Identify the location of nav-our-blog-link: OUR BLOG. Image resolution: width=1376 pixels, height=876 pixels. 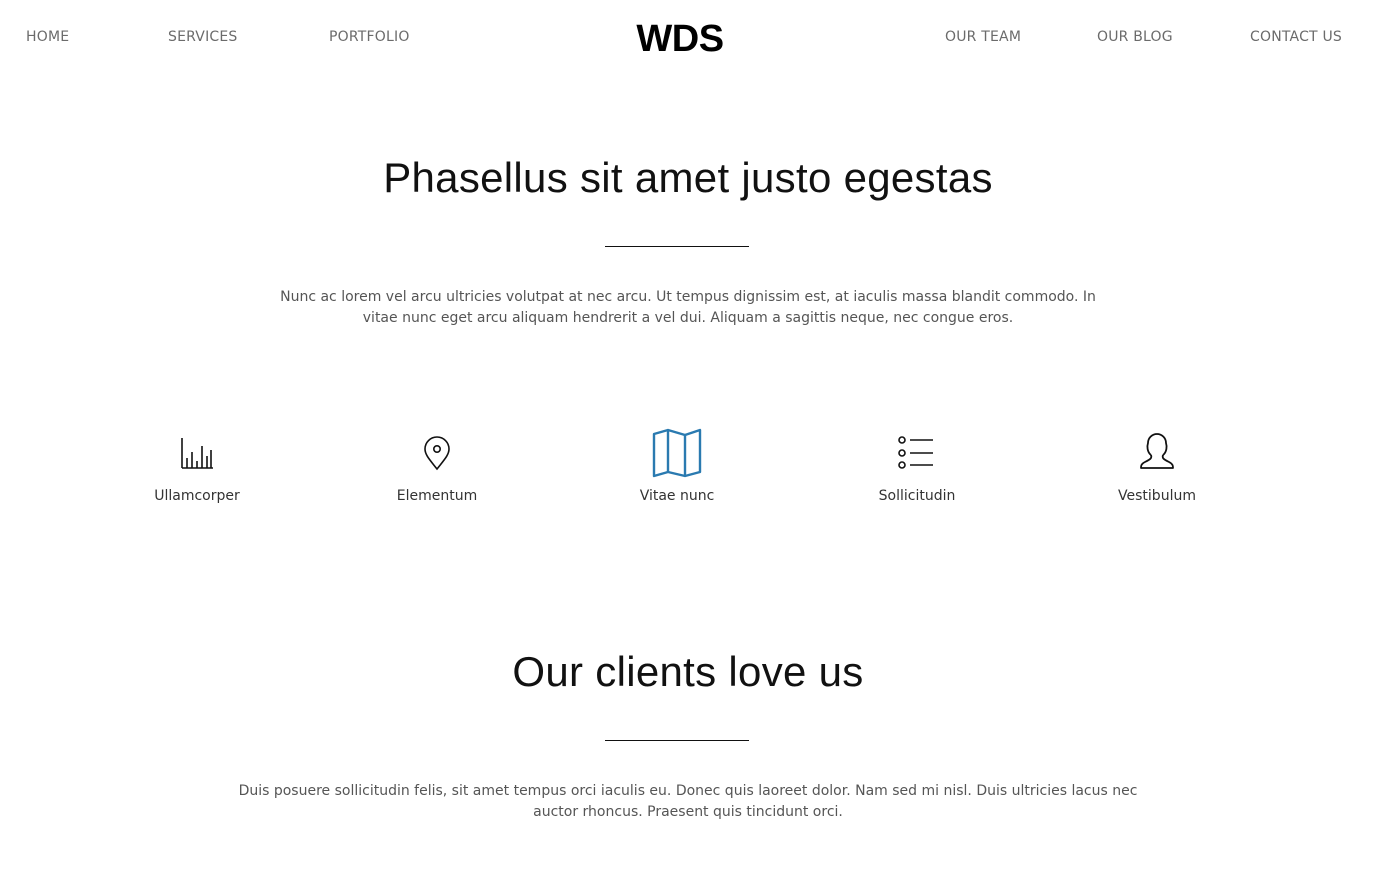
(1135, 37).